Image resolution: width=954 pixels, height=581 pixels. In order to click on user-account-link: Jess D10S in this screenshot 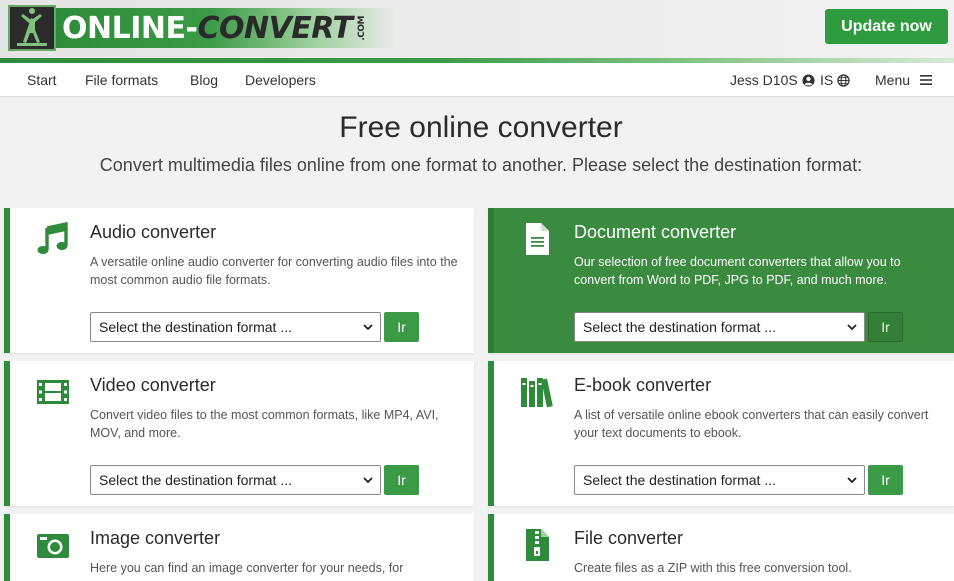, I will do `click(772, 80)`.